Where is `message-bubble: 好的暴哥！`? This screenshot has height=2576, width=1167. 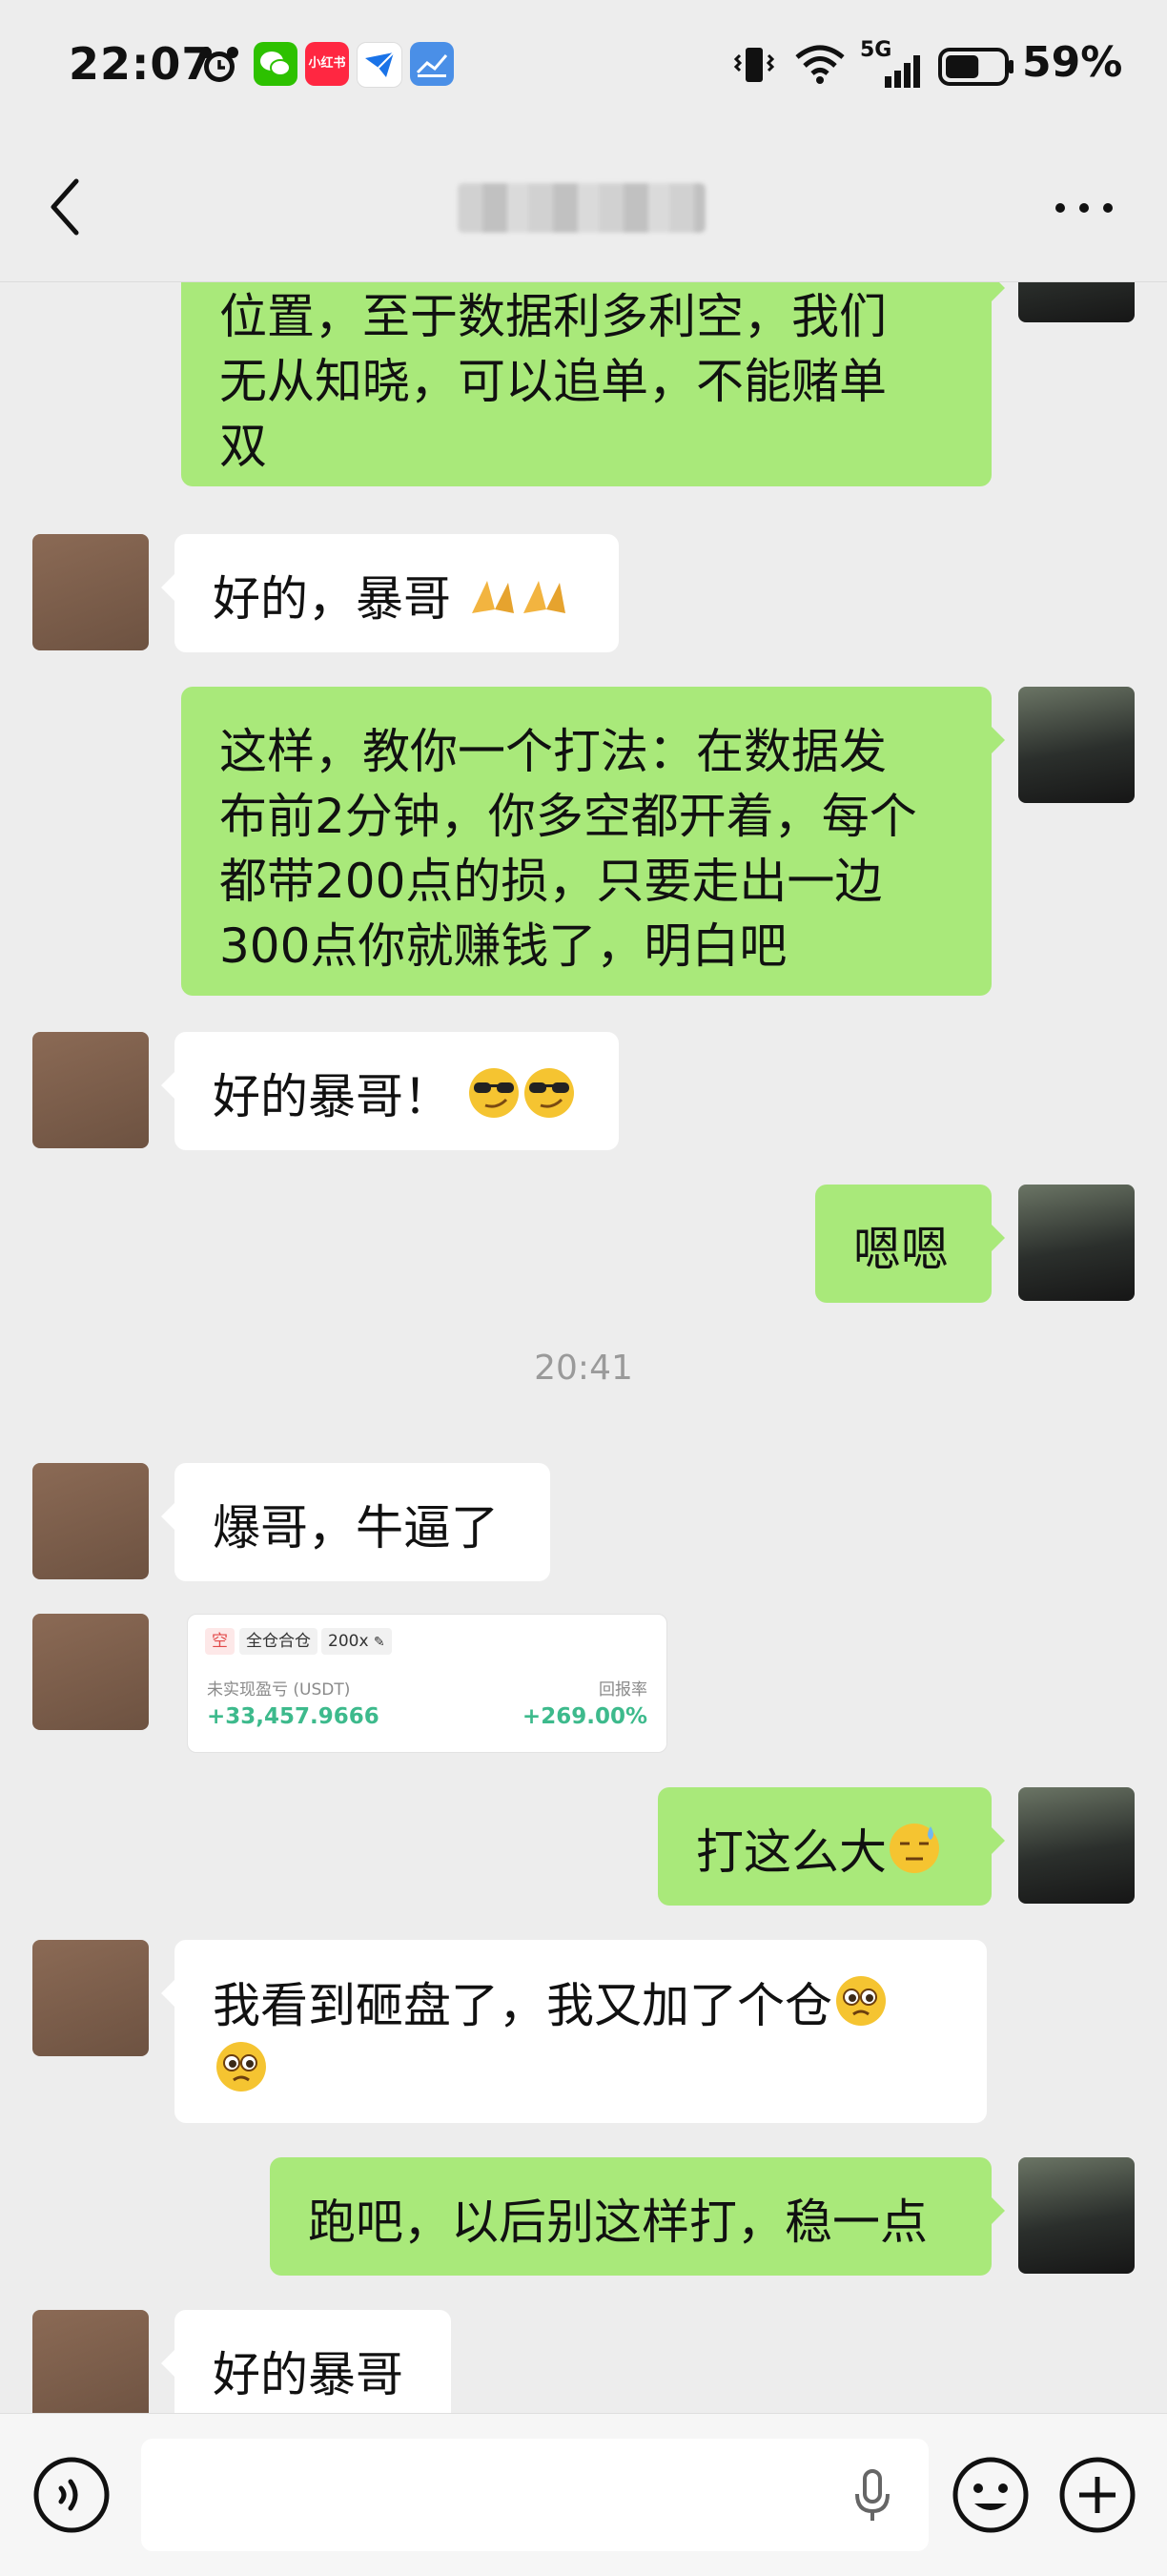 message-bubble: 好的暴哥！ is located at coordinates (390, 1091).